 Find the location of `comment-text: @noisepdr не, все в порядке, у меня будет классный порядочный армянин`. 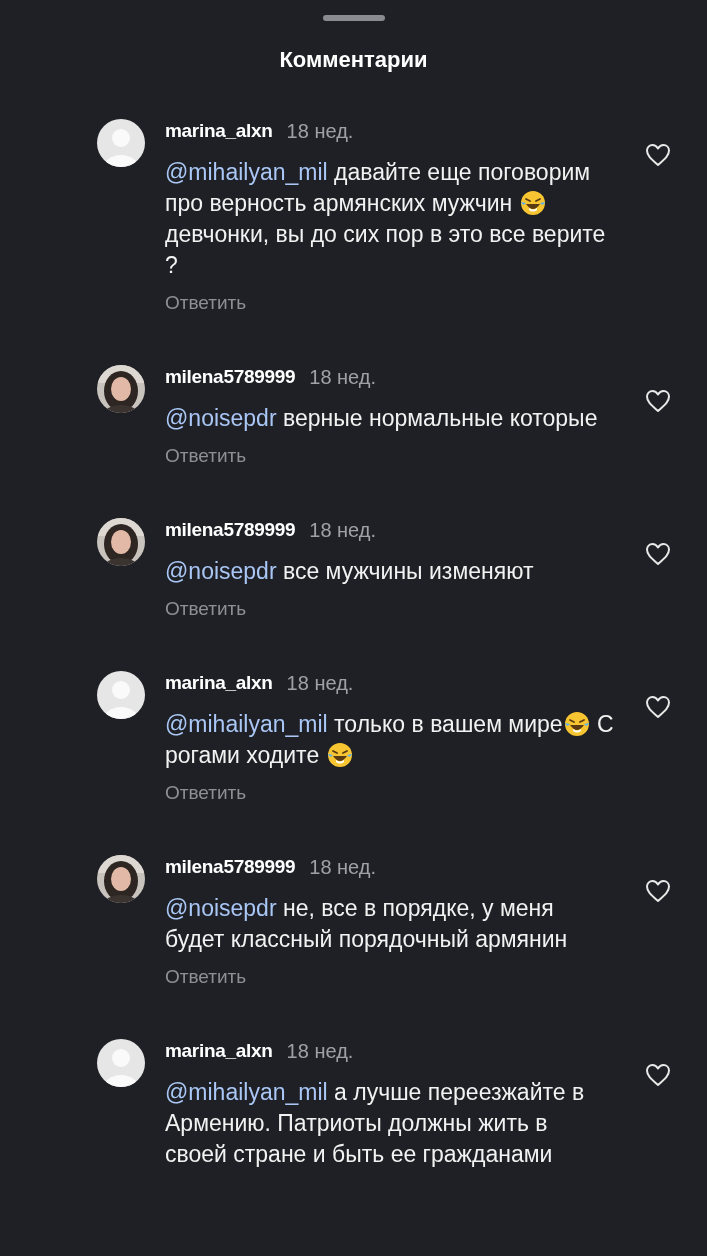

comment-text: @noisepdr не, все в порядке, у меня будет классный порядочный армянин is located at coordinates (367, 924).